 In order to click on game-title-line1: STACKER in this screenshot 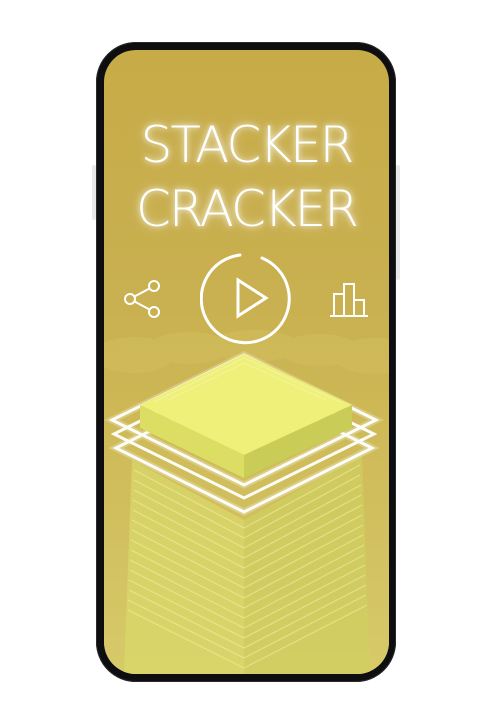, I will do `click(247, 145)`.